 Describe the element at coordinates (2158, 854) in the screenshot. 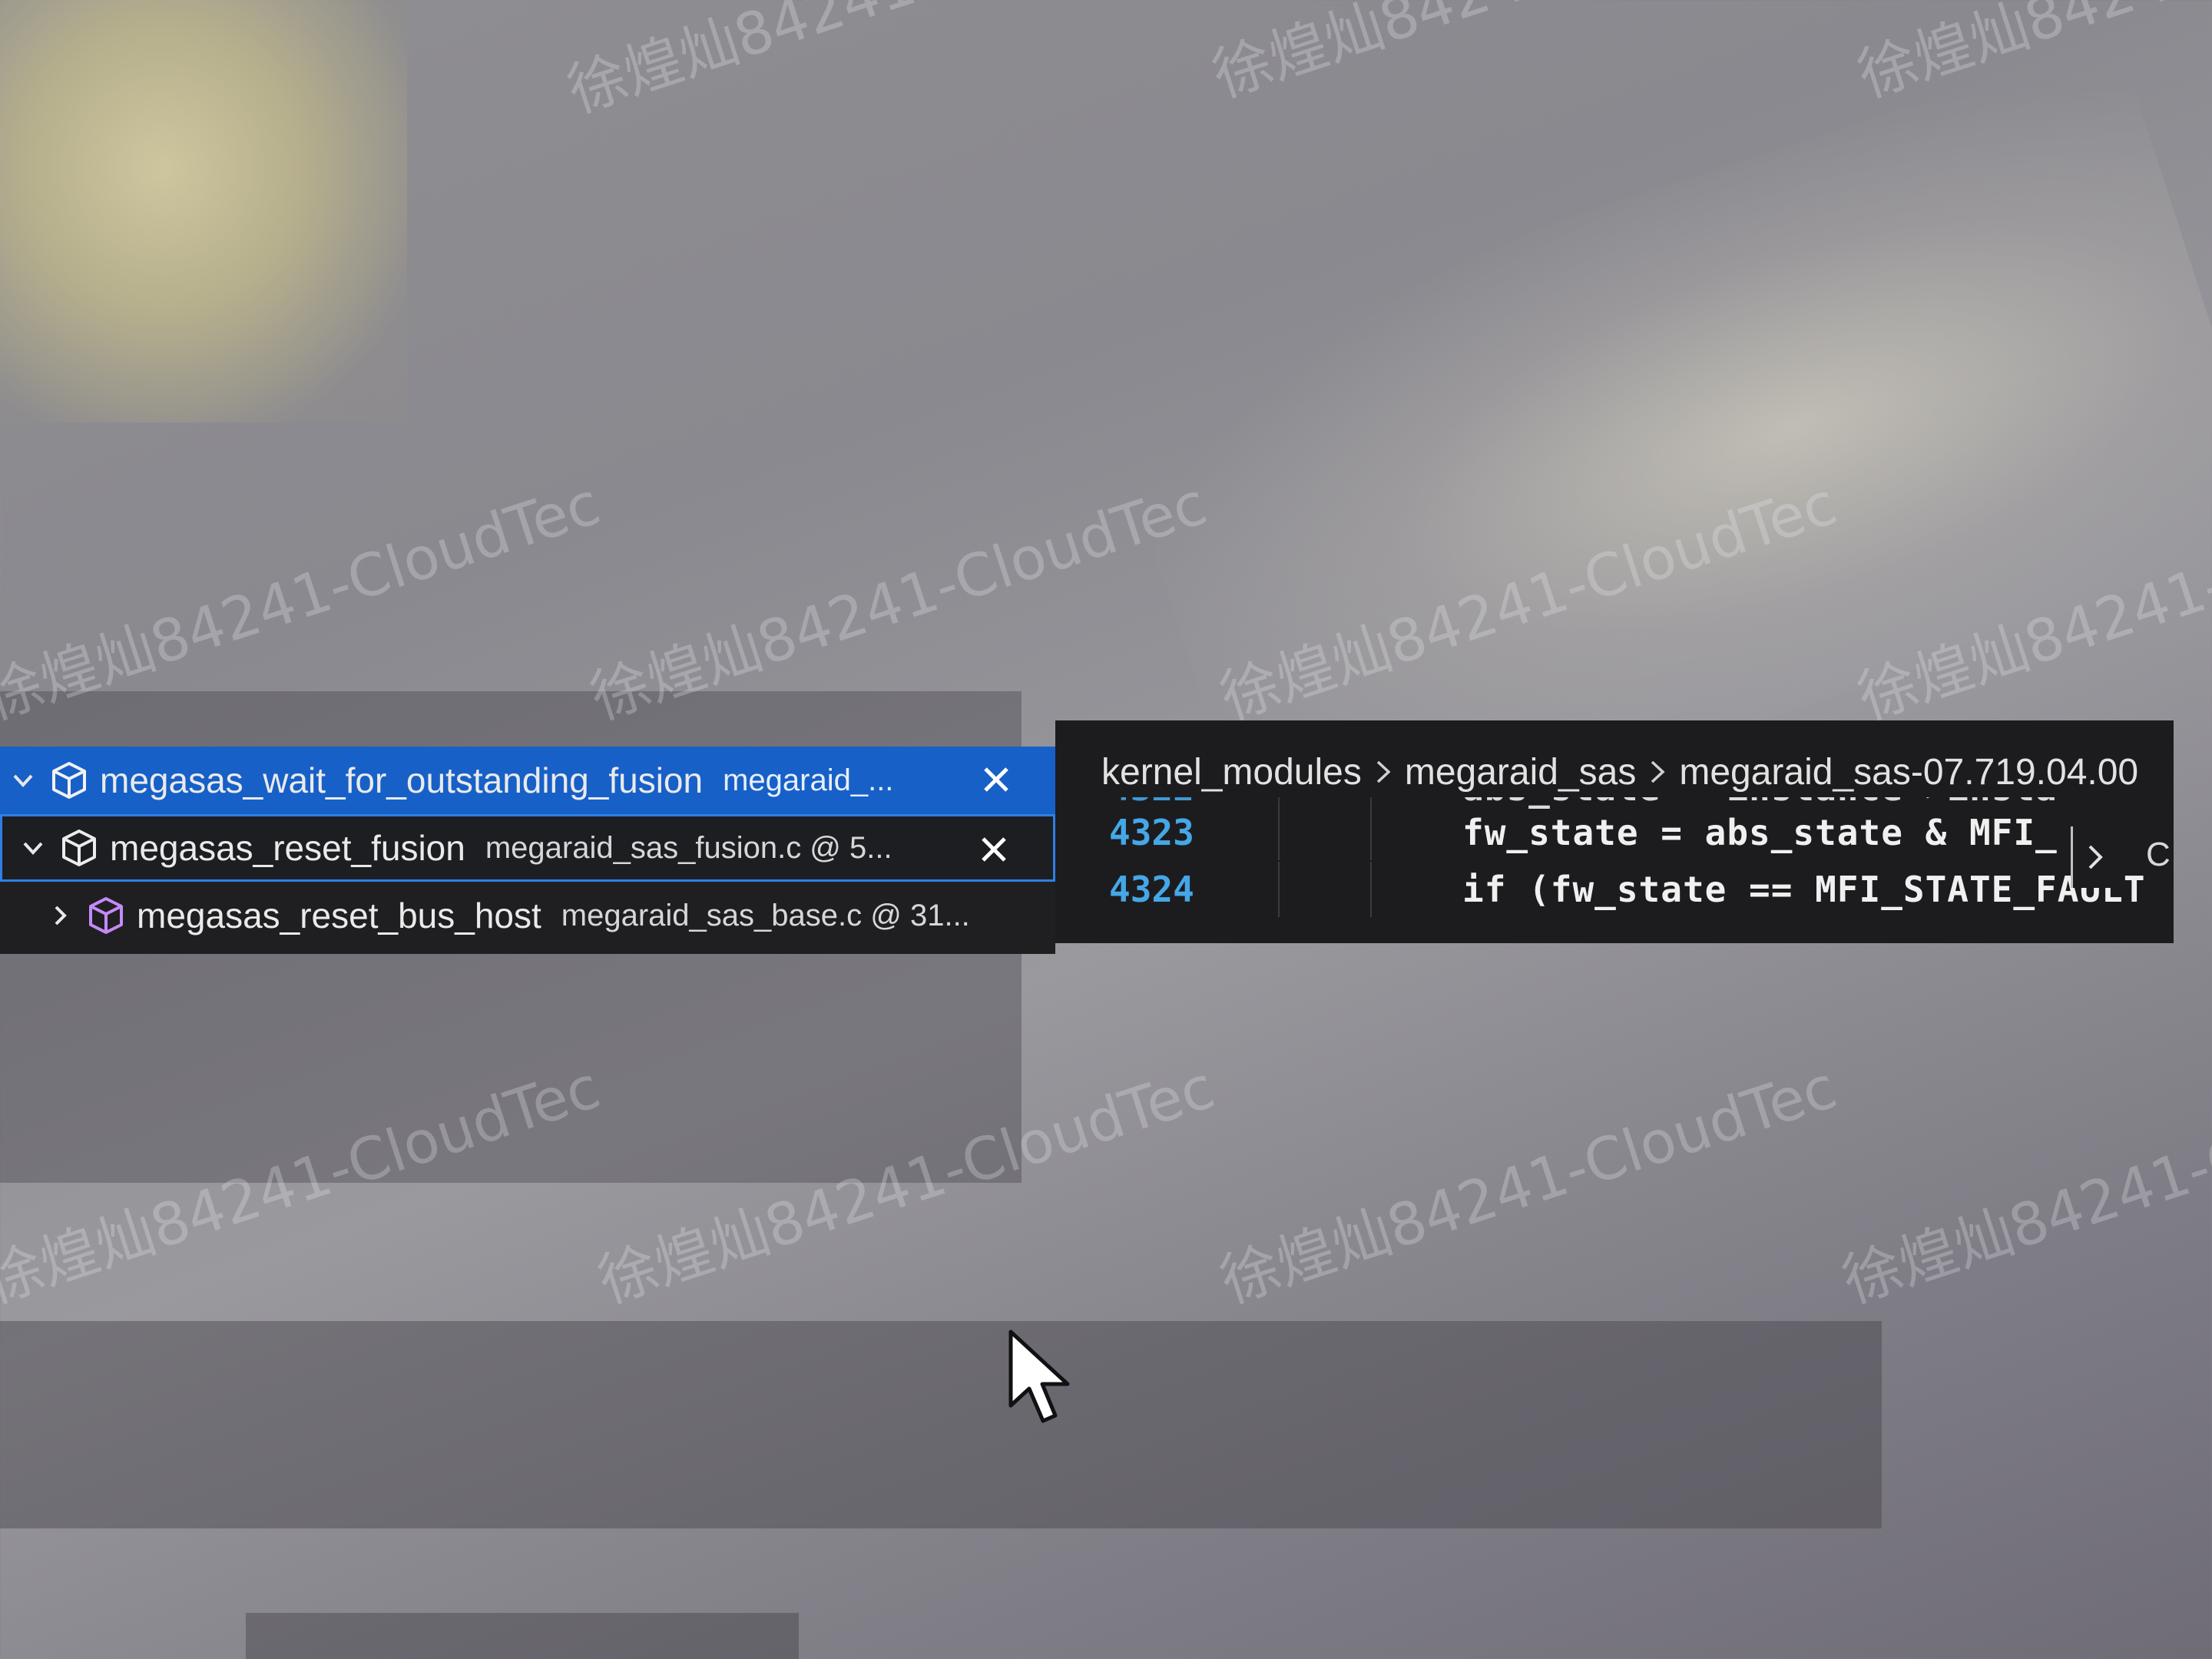

I see `find-widget-partial: C` at that location.